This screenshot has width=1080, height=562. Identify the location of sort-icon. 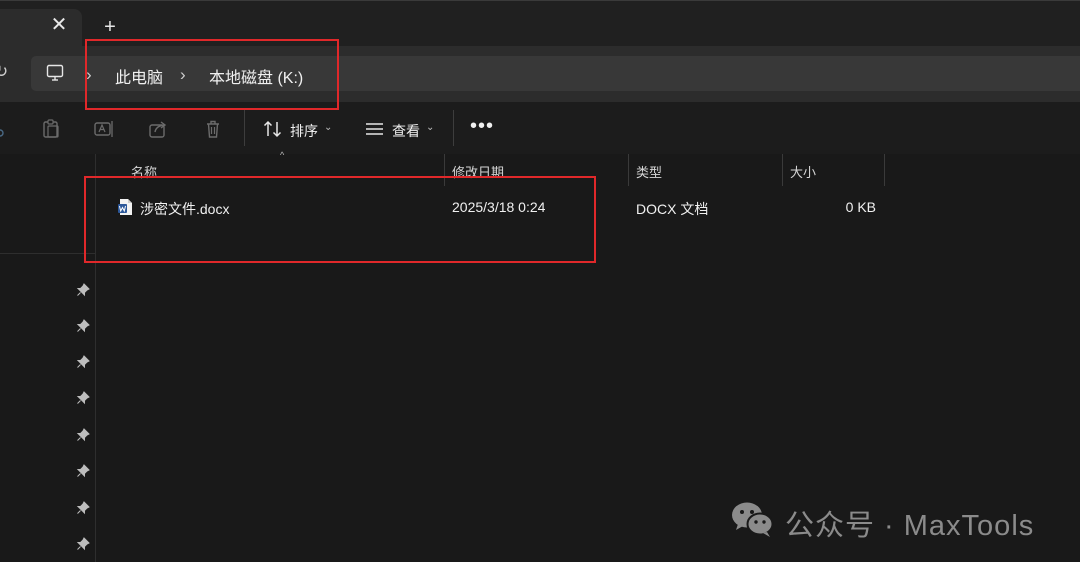
(273, 129).